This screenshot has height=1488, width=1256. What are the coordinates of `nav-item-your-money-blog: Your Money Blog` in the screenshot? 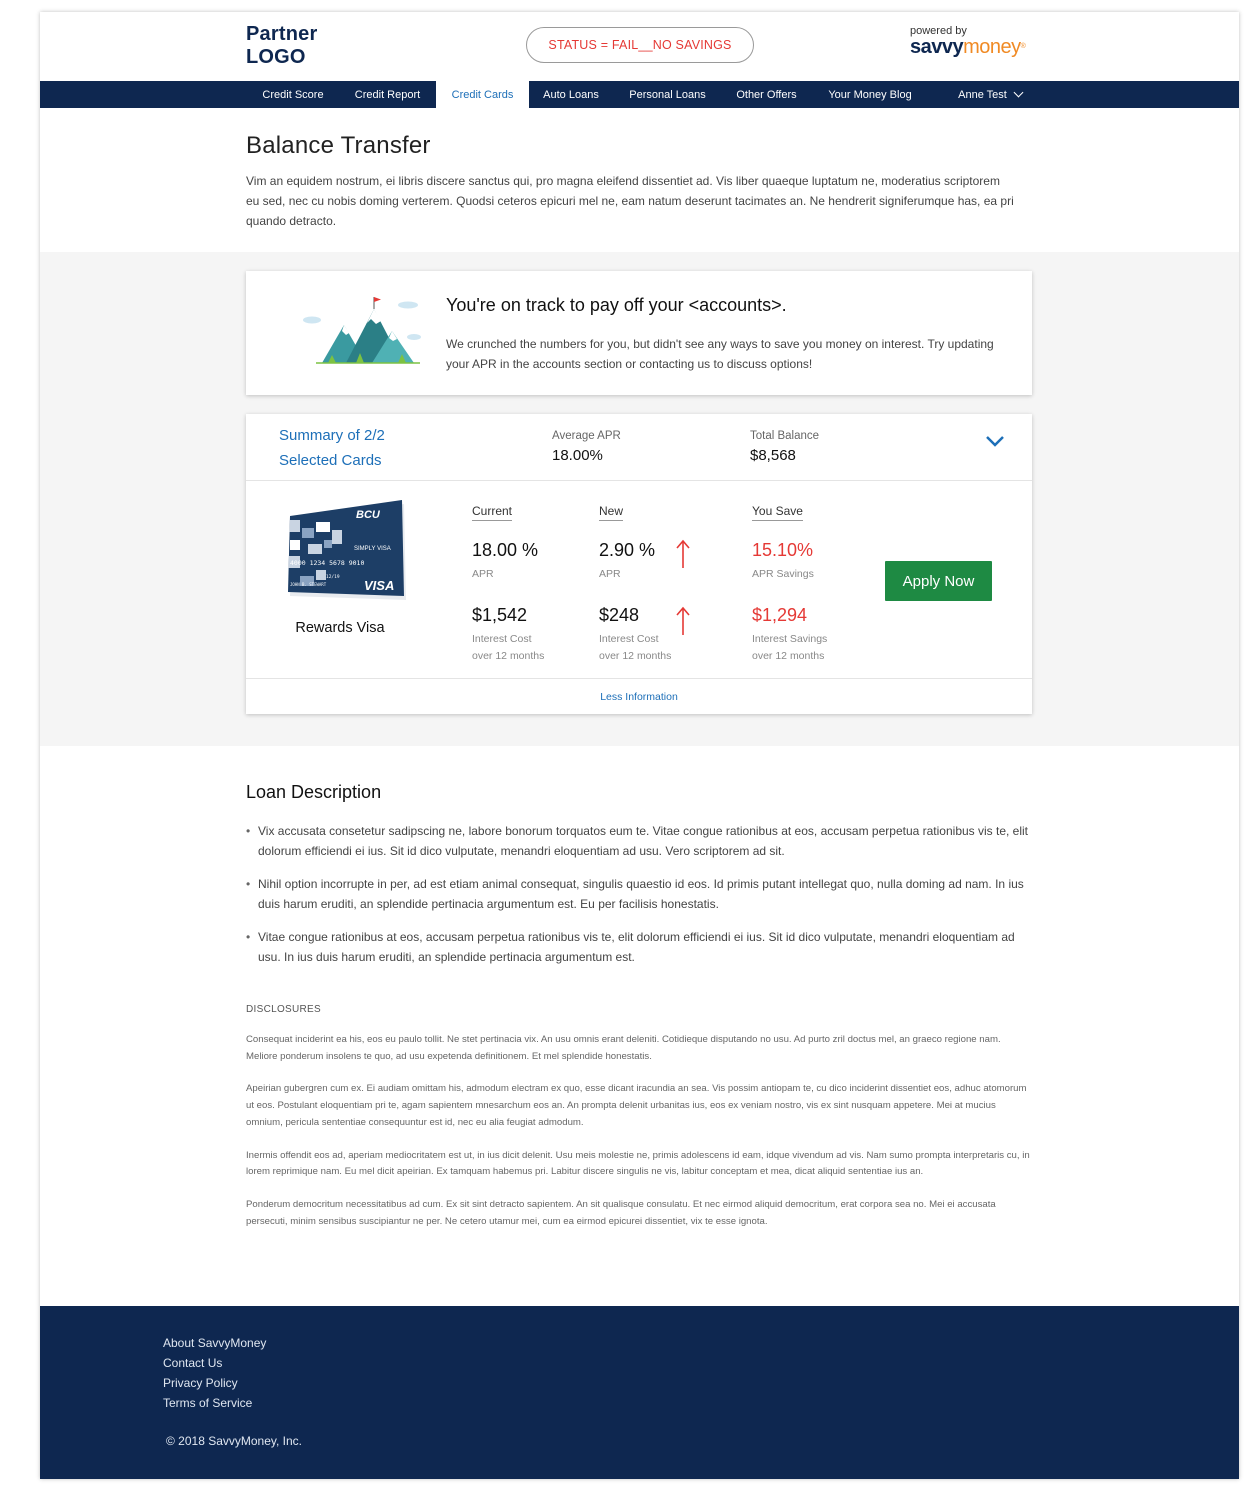 It's located at (870, 94).